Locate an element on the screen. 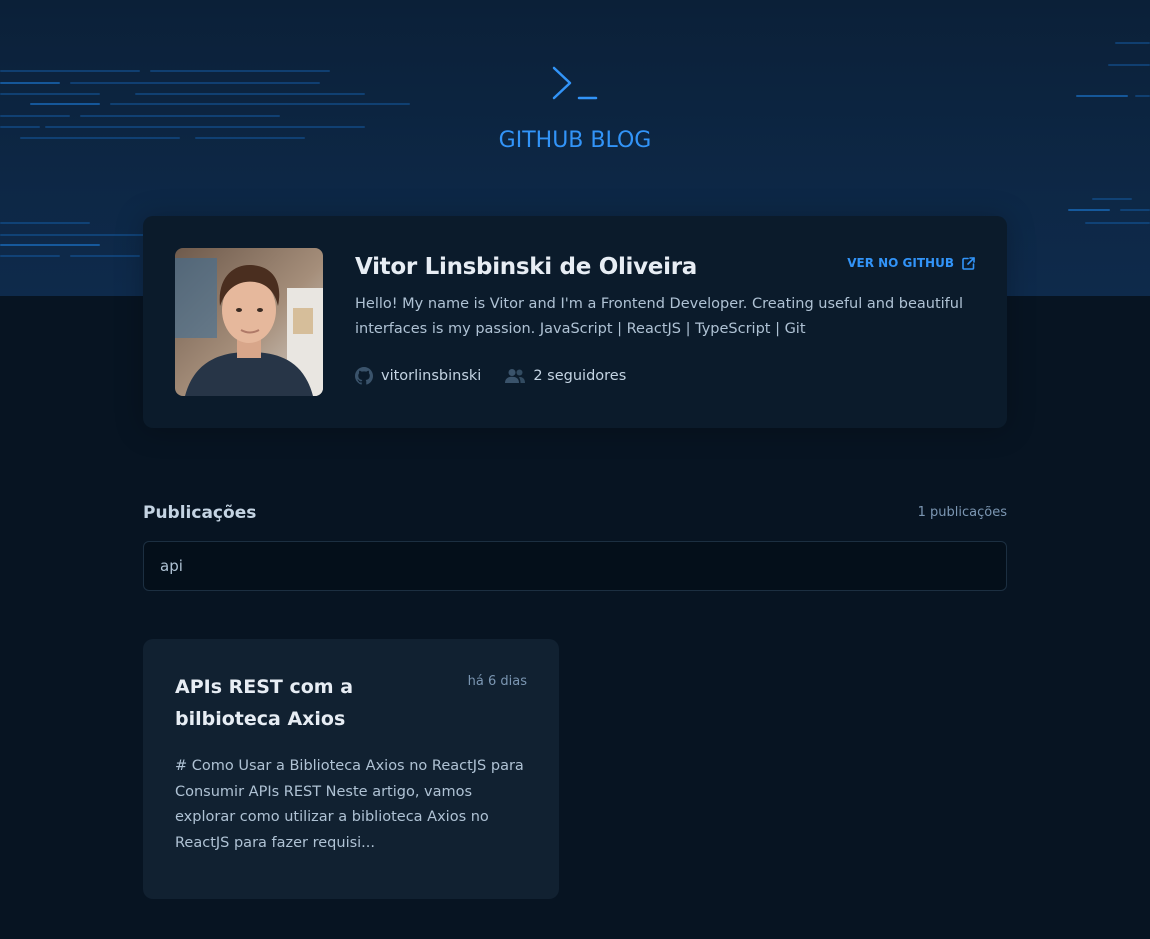  followers-count: 2 seguidores is located at coordinates (580, 376).